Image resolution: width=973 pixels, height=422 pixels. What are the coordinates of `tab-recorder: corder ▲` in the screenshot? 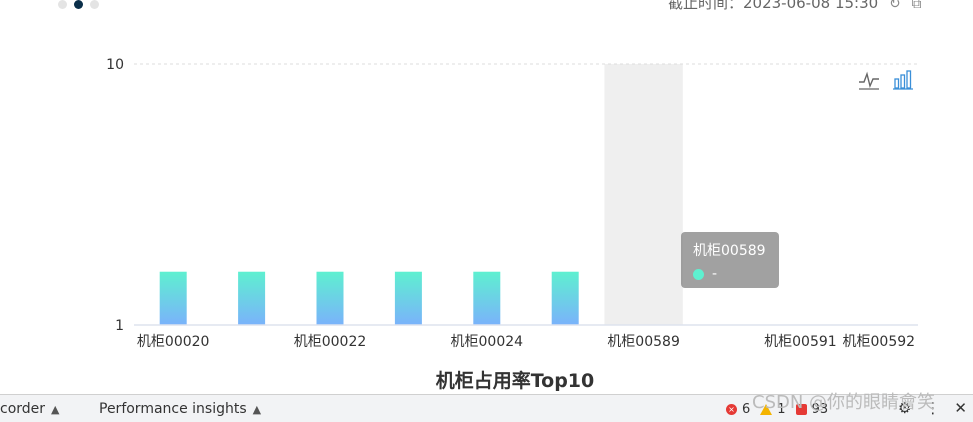 It's located at (30, 409).